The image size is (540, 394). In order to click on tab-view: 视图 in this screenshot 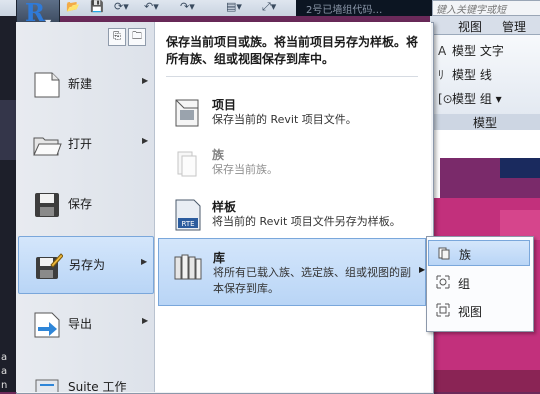, I will do `click(470, 26)`.